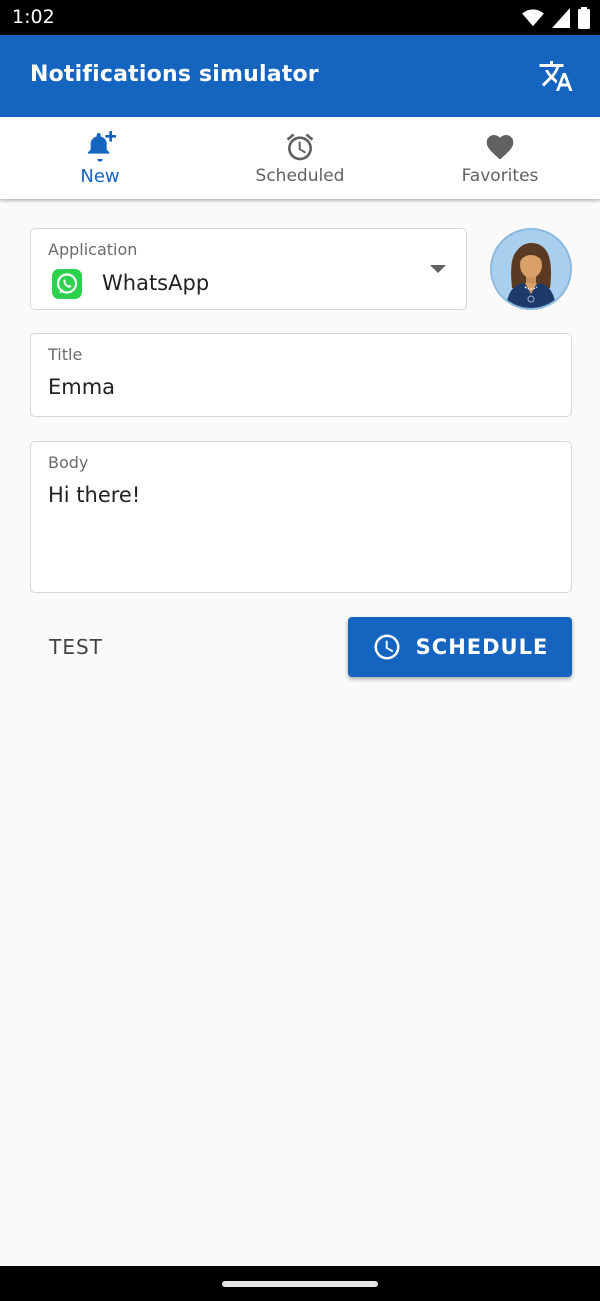  I want to click on clock-icon, so click(387, 647).